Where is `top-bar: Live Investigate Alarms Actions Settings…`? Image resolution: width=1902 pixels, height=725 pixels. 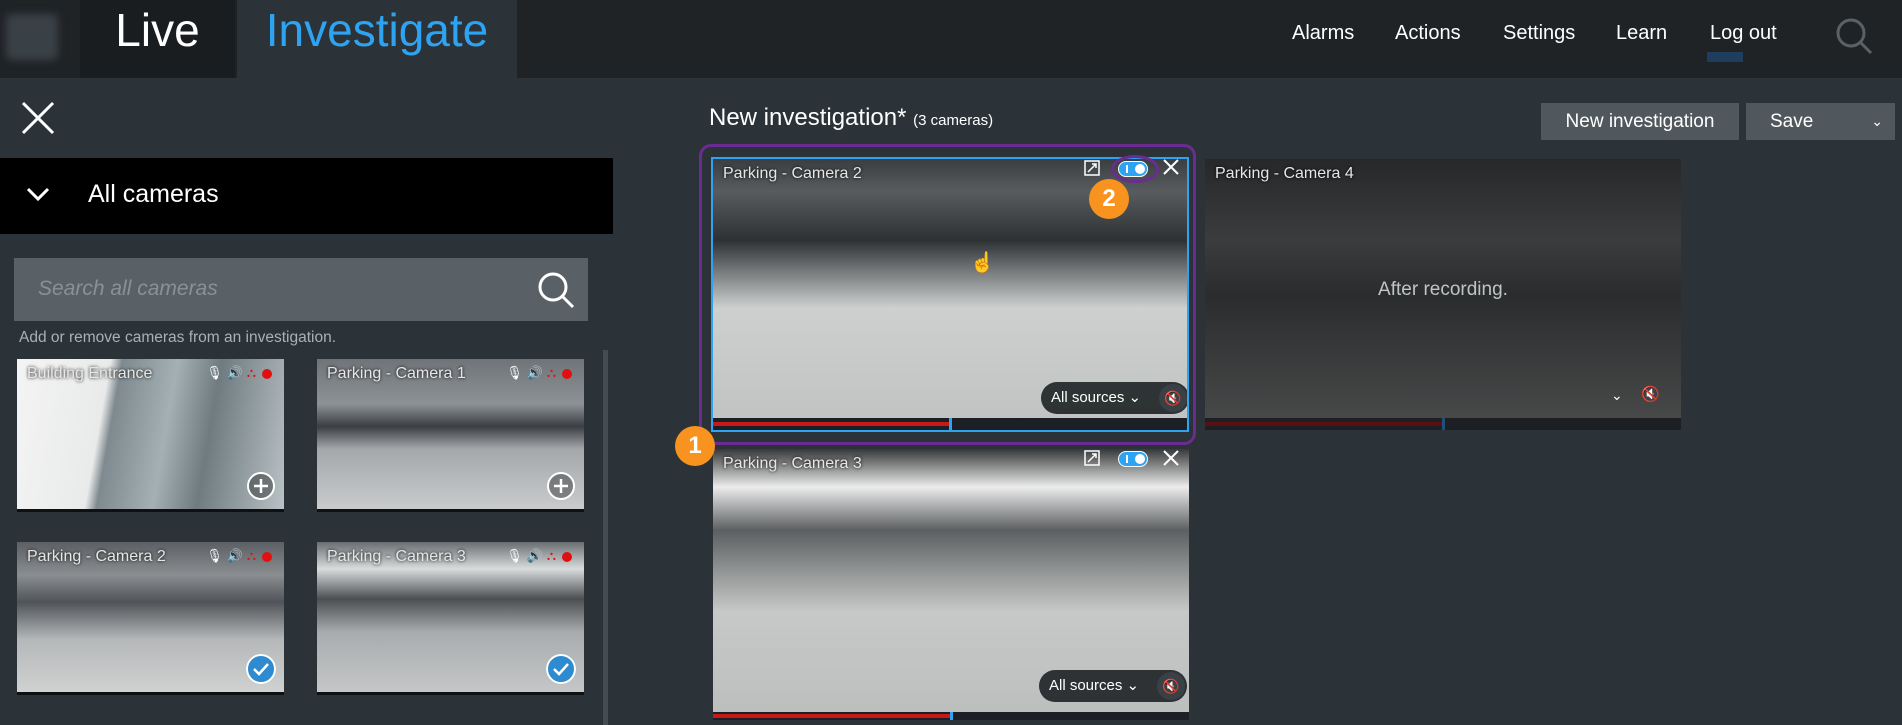
top-bar: Live Investigate Alarms Actions Settings… is located at coordinates (951, 39).